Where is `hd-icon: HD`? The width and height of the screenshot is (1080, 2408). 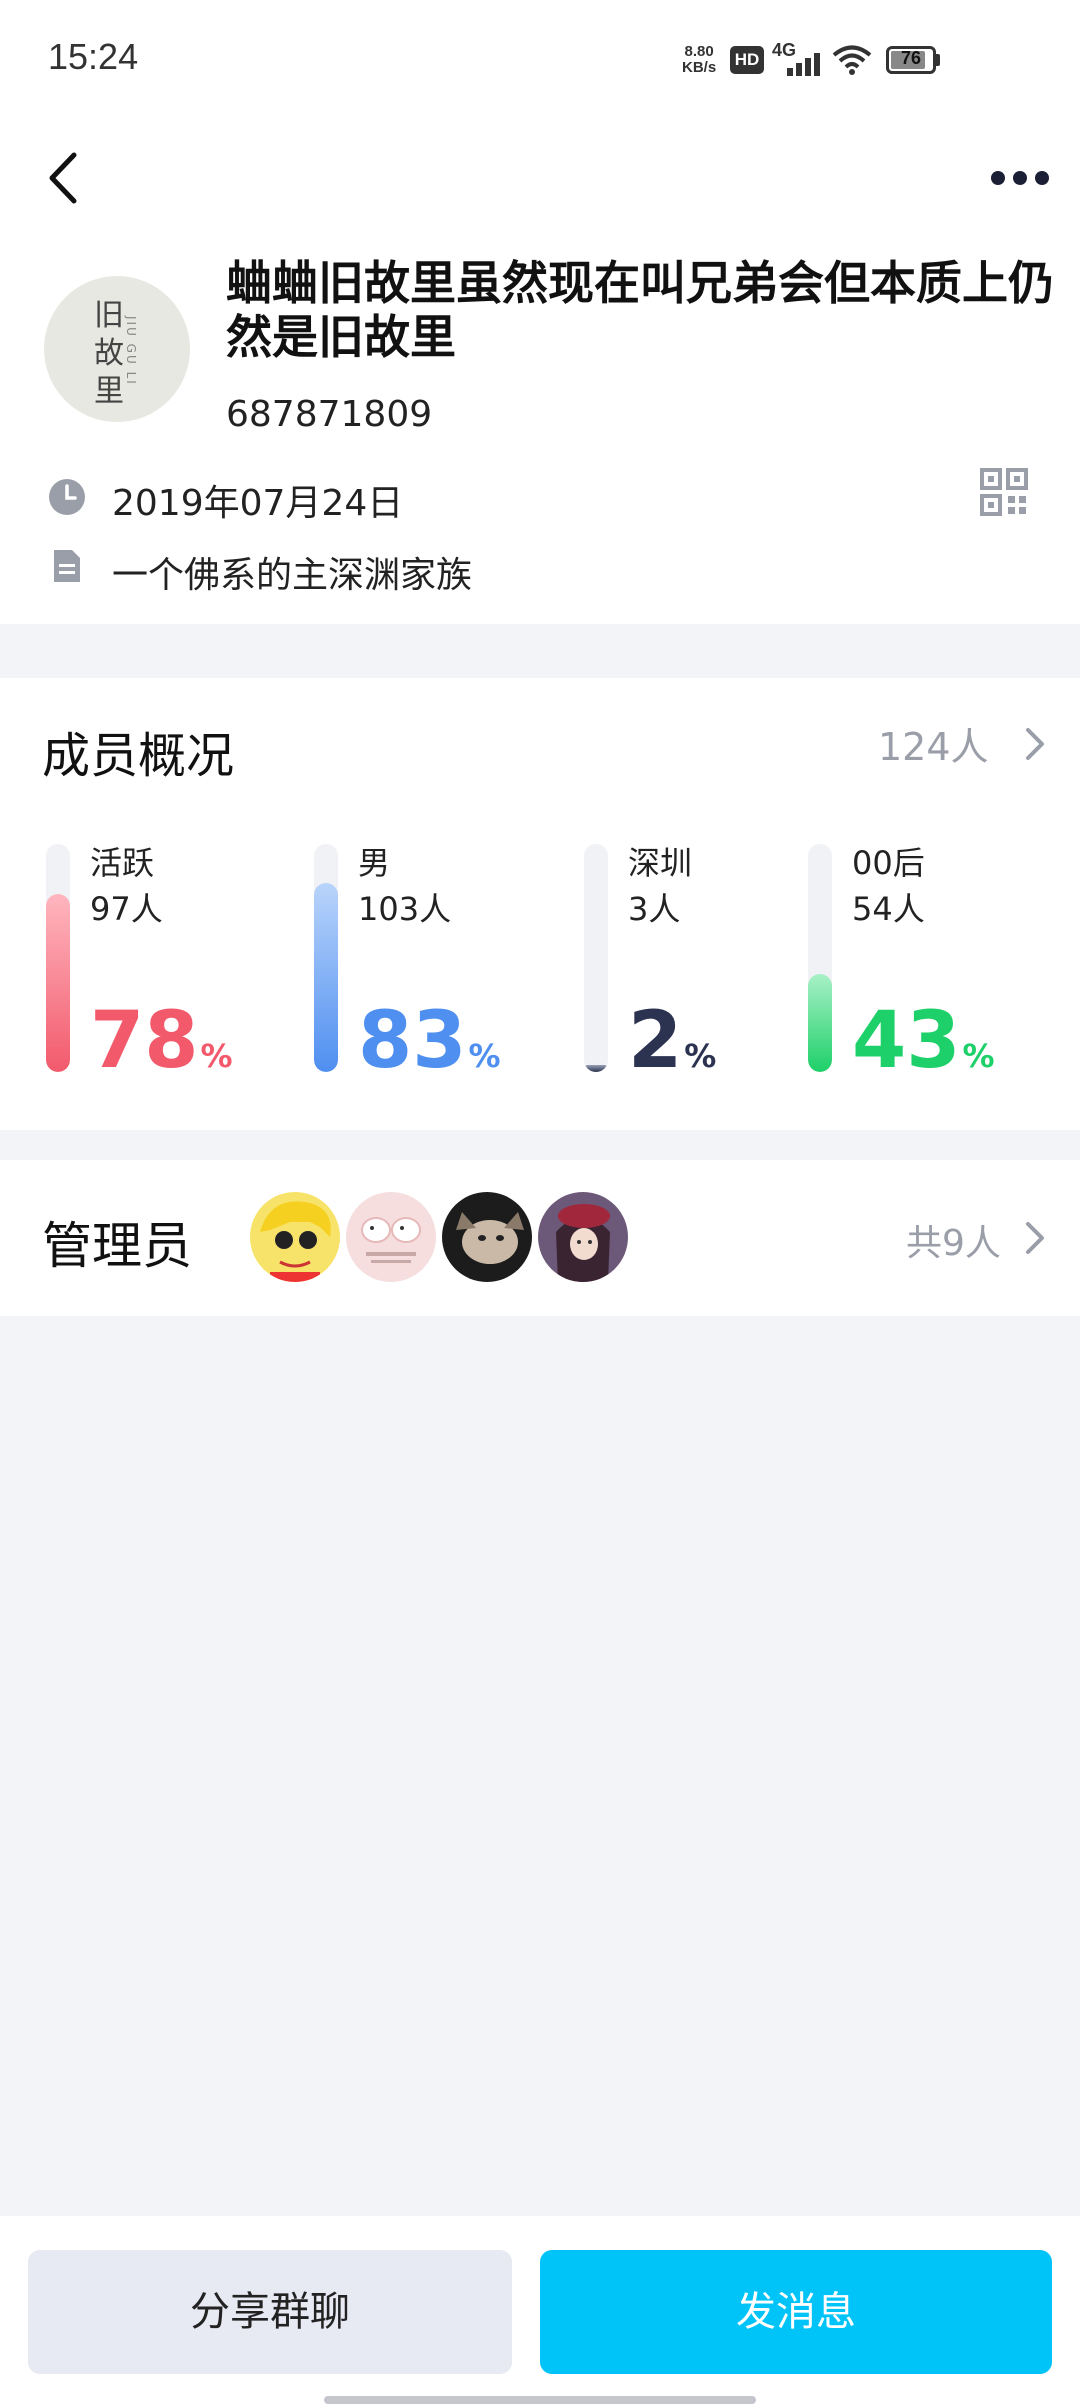 hd-icon: HD is located at coordinates (747, 60).